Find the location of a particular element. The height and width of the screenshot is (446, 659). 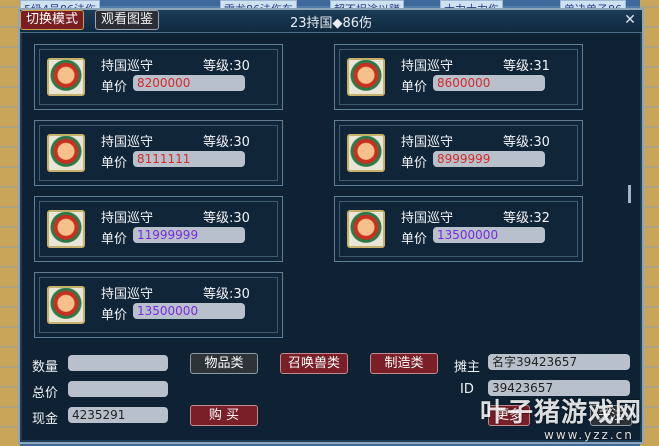

cash-field: 4235291 is located at coordinates (118, 415).